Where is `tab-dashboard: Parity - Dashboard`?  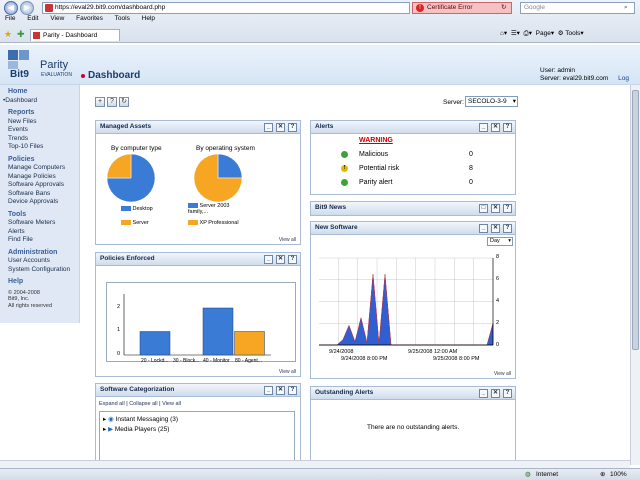 tab-dashboard: Parity - Dashboard is located at coordinates (75, 35).